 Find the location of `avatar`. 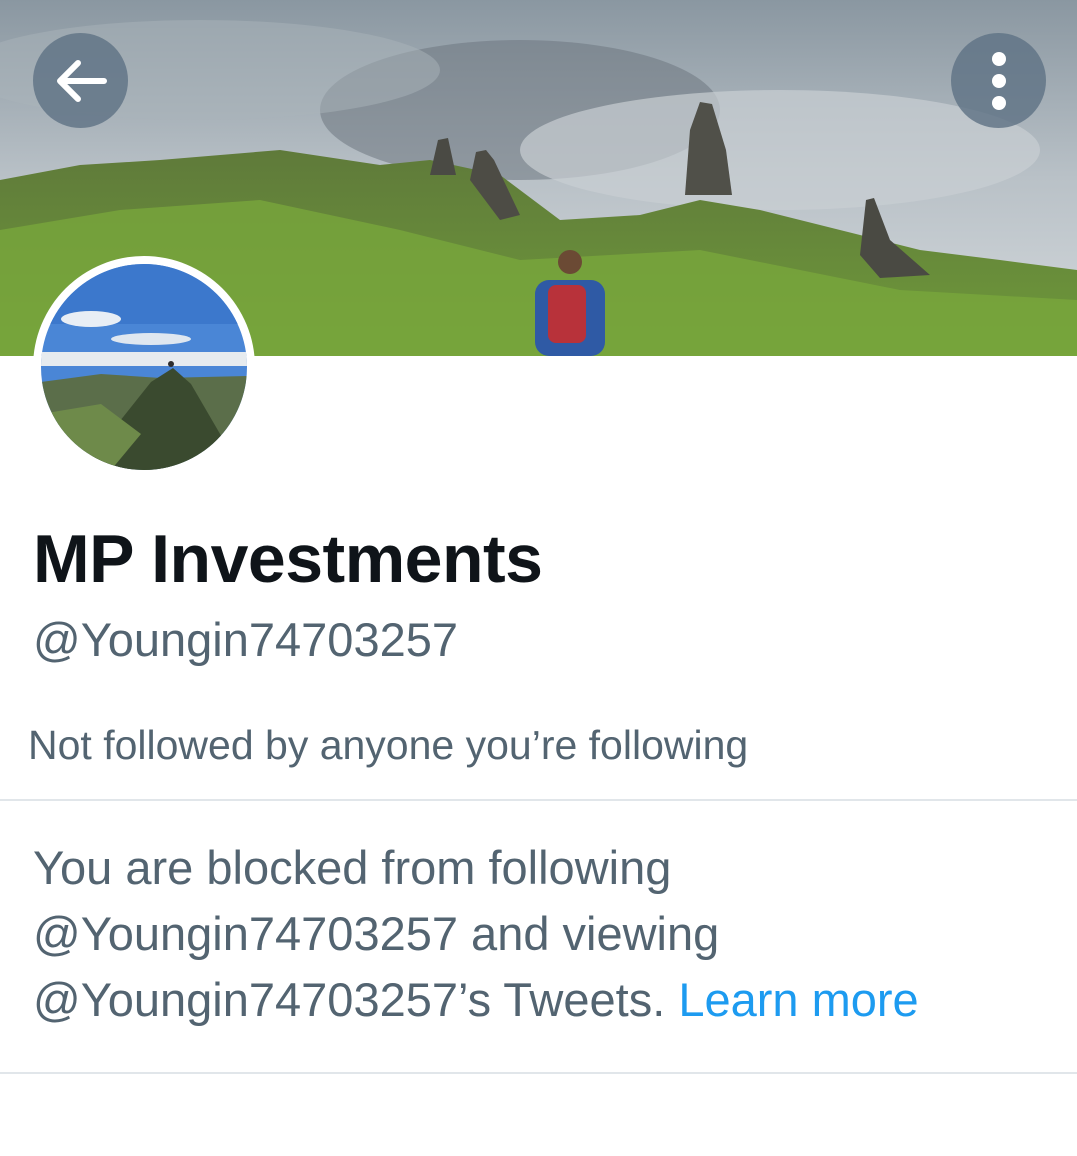

avatar is located at coordinates (144, 367).